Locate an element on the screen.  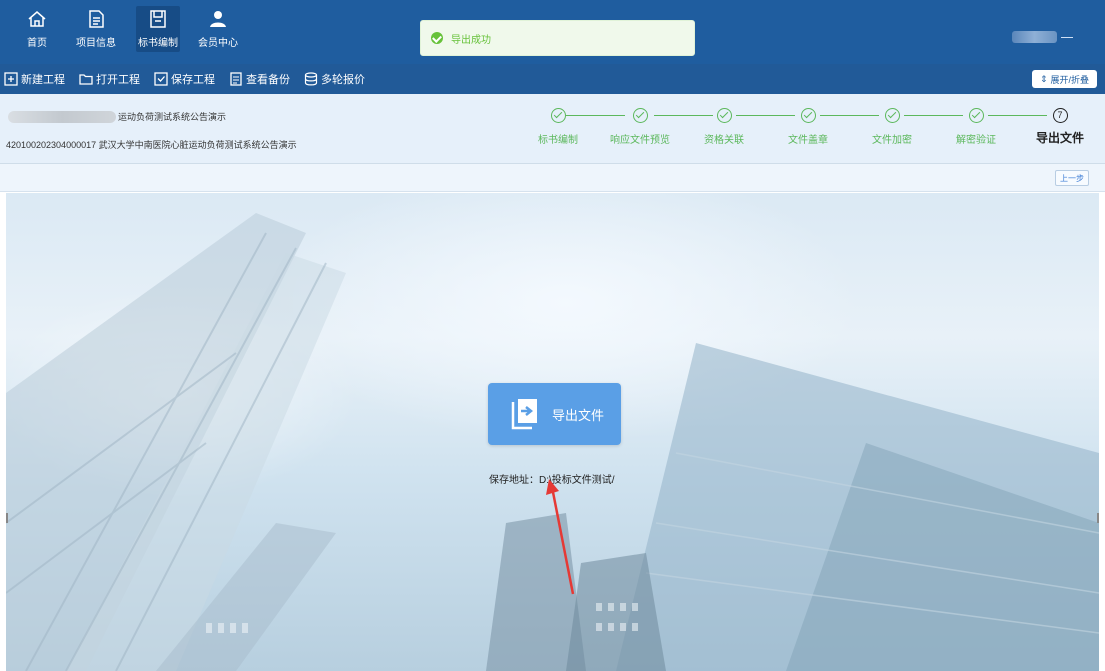
step-number: 7 is located at coordinates (1060, 115).